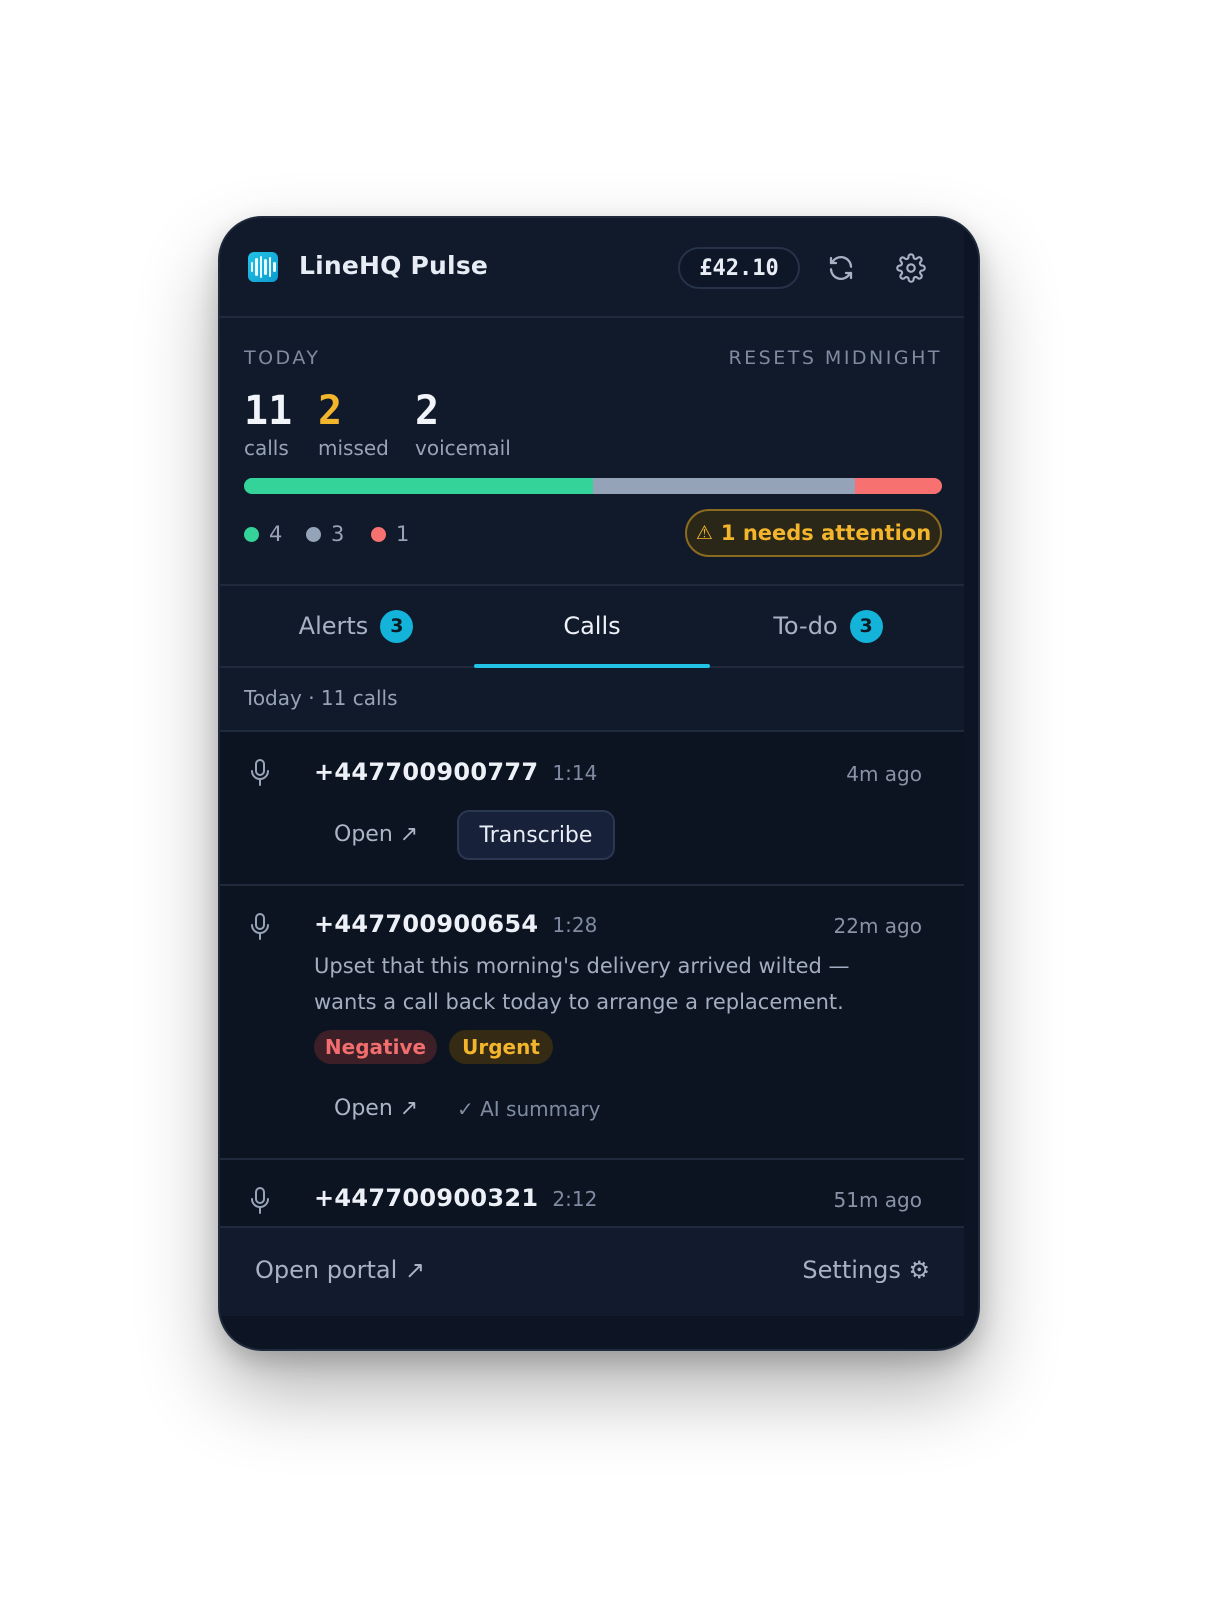 The image size is (1220, 1600). What do you see at coordinates (403, 534) in the screenshot?
I see `legend-problem-count: 1` at bounding box center [403, 534].